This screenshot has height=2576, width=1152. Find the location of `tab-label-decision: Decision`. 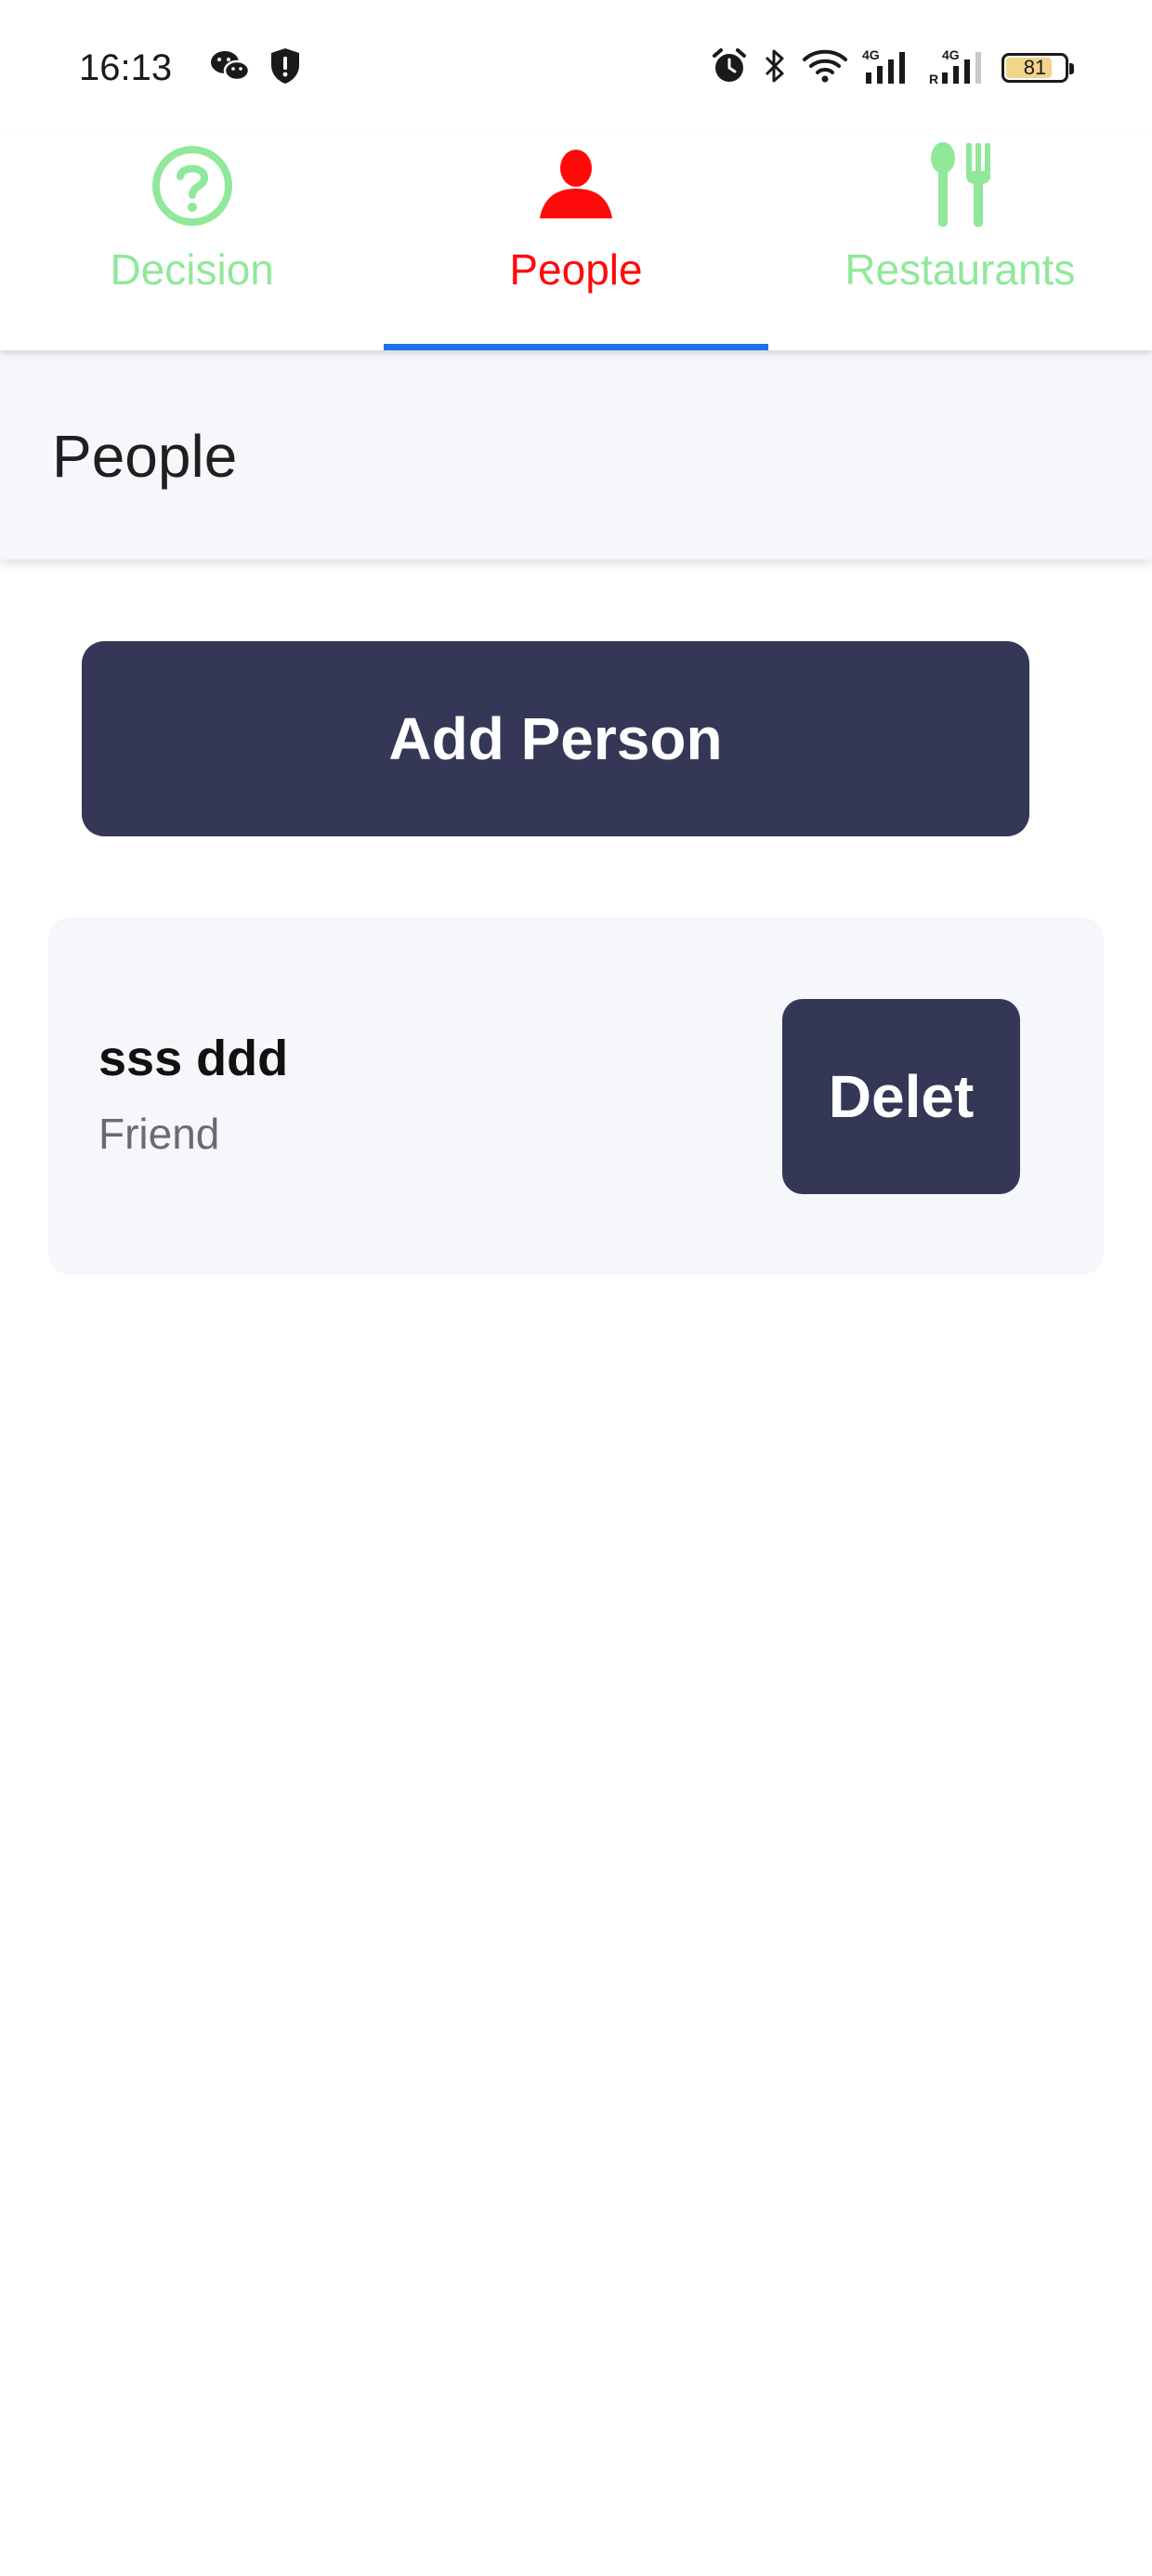

tab-label-decision: Decision is located at coordinates (192, 269).